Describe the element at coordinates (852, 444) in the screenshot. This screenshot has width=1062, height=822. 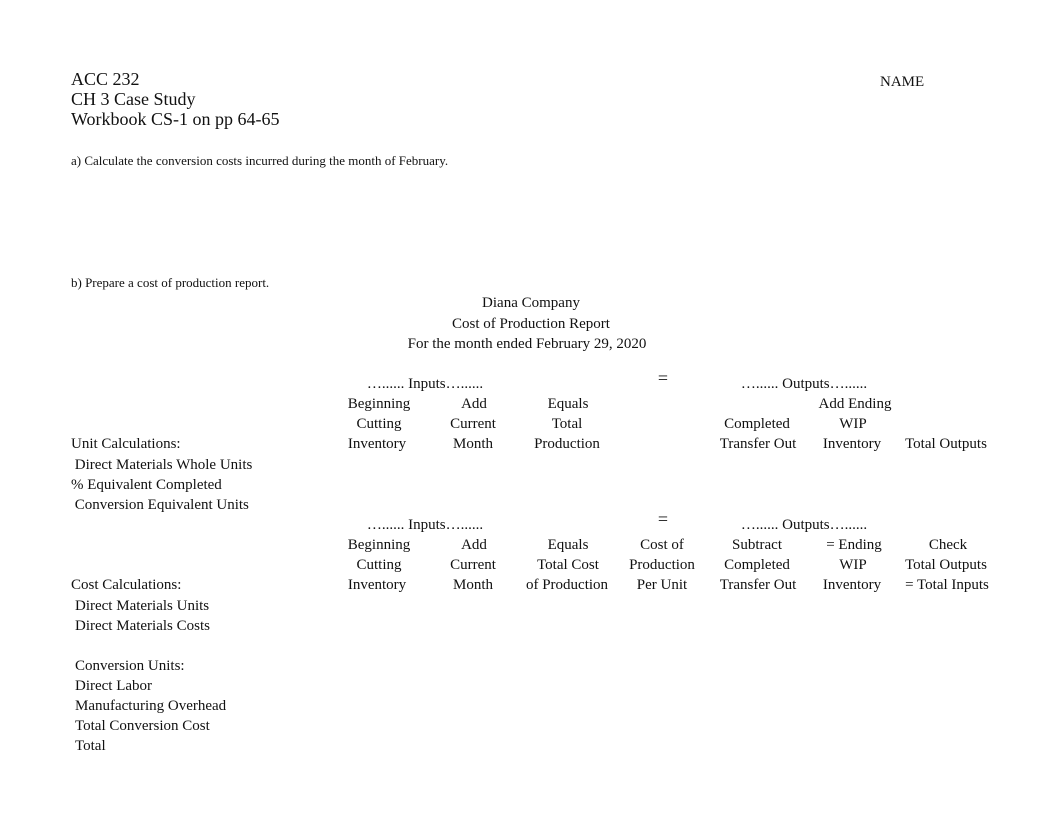
I see `unit-col-ending-line3: Inventory` at that location.